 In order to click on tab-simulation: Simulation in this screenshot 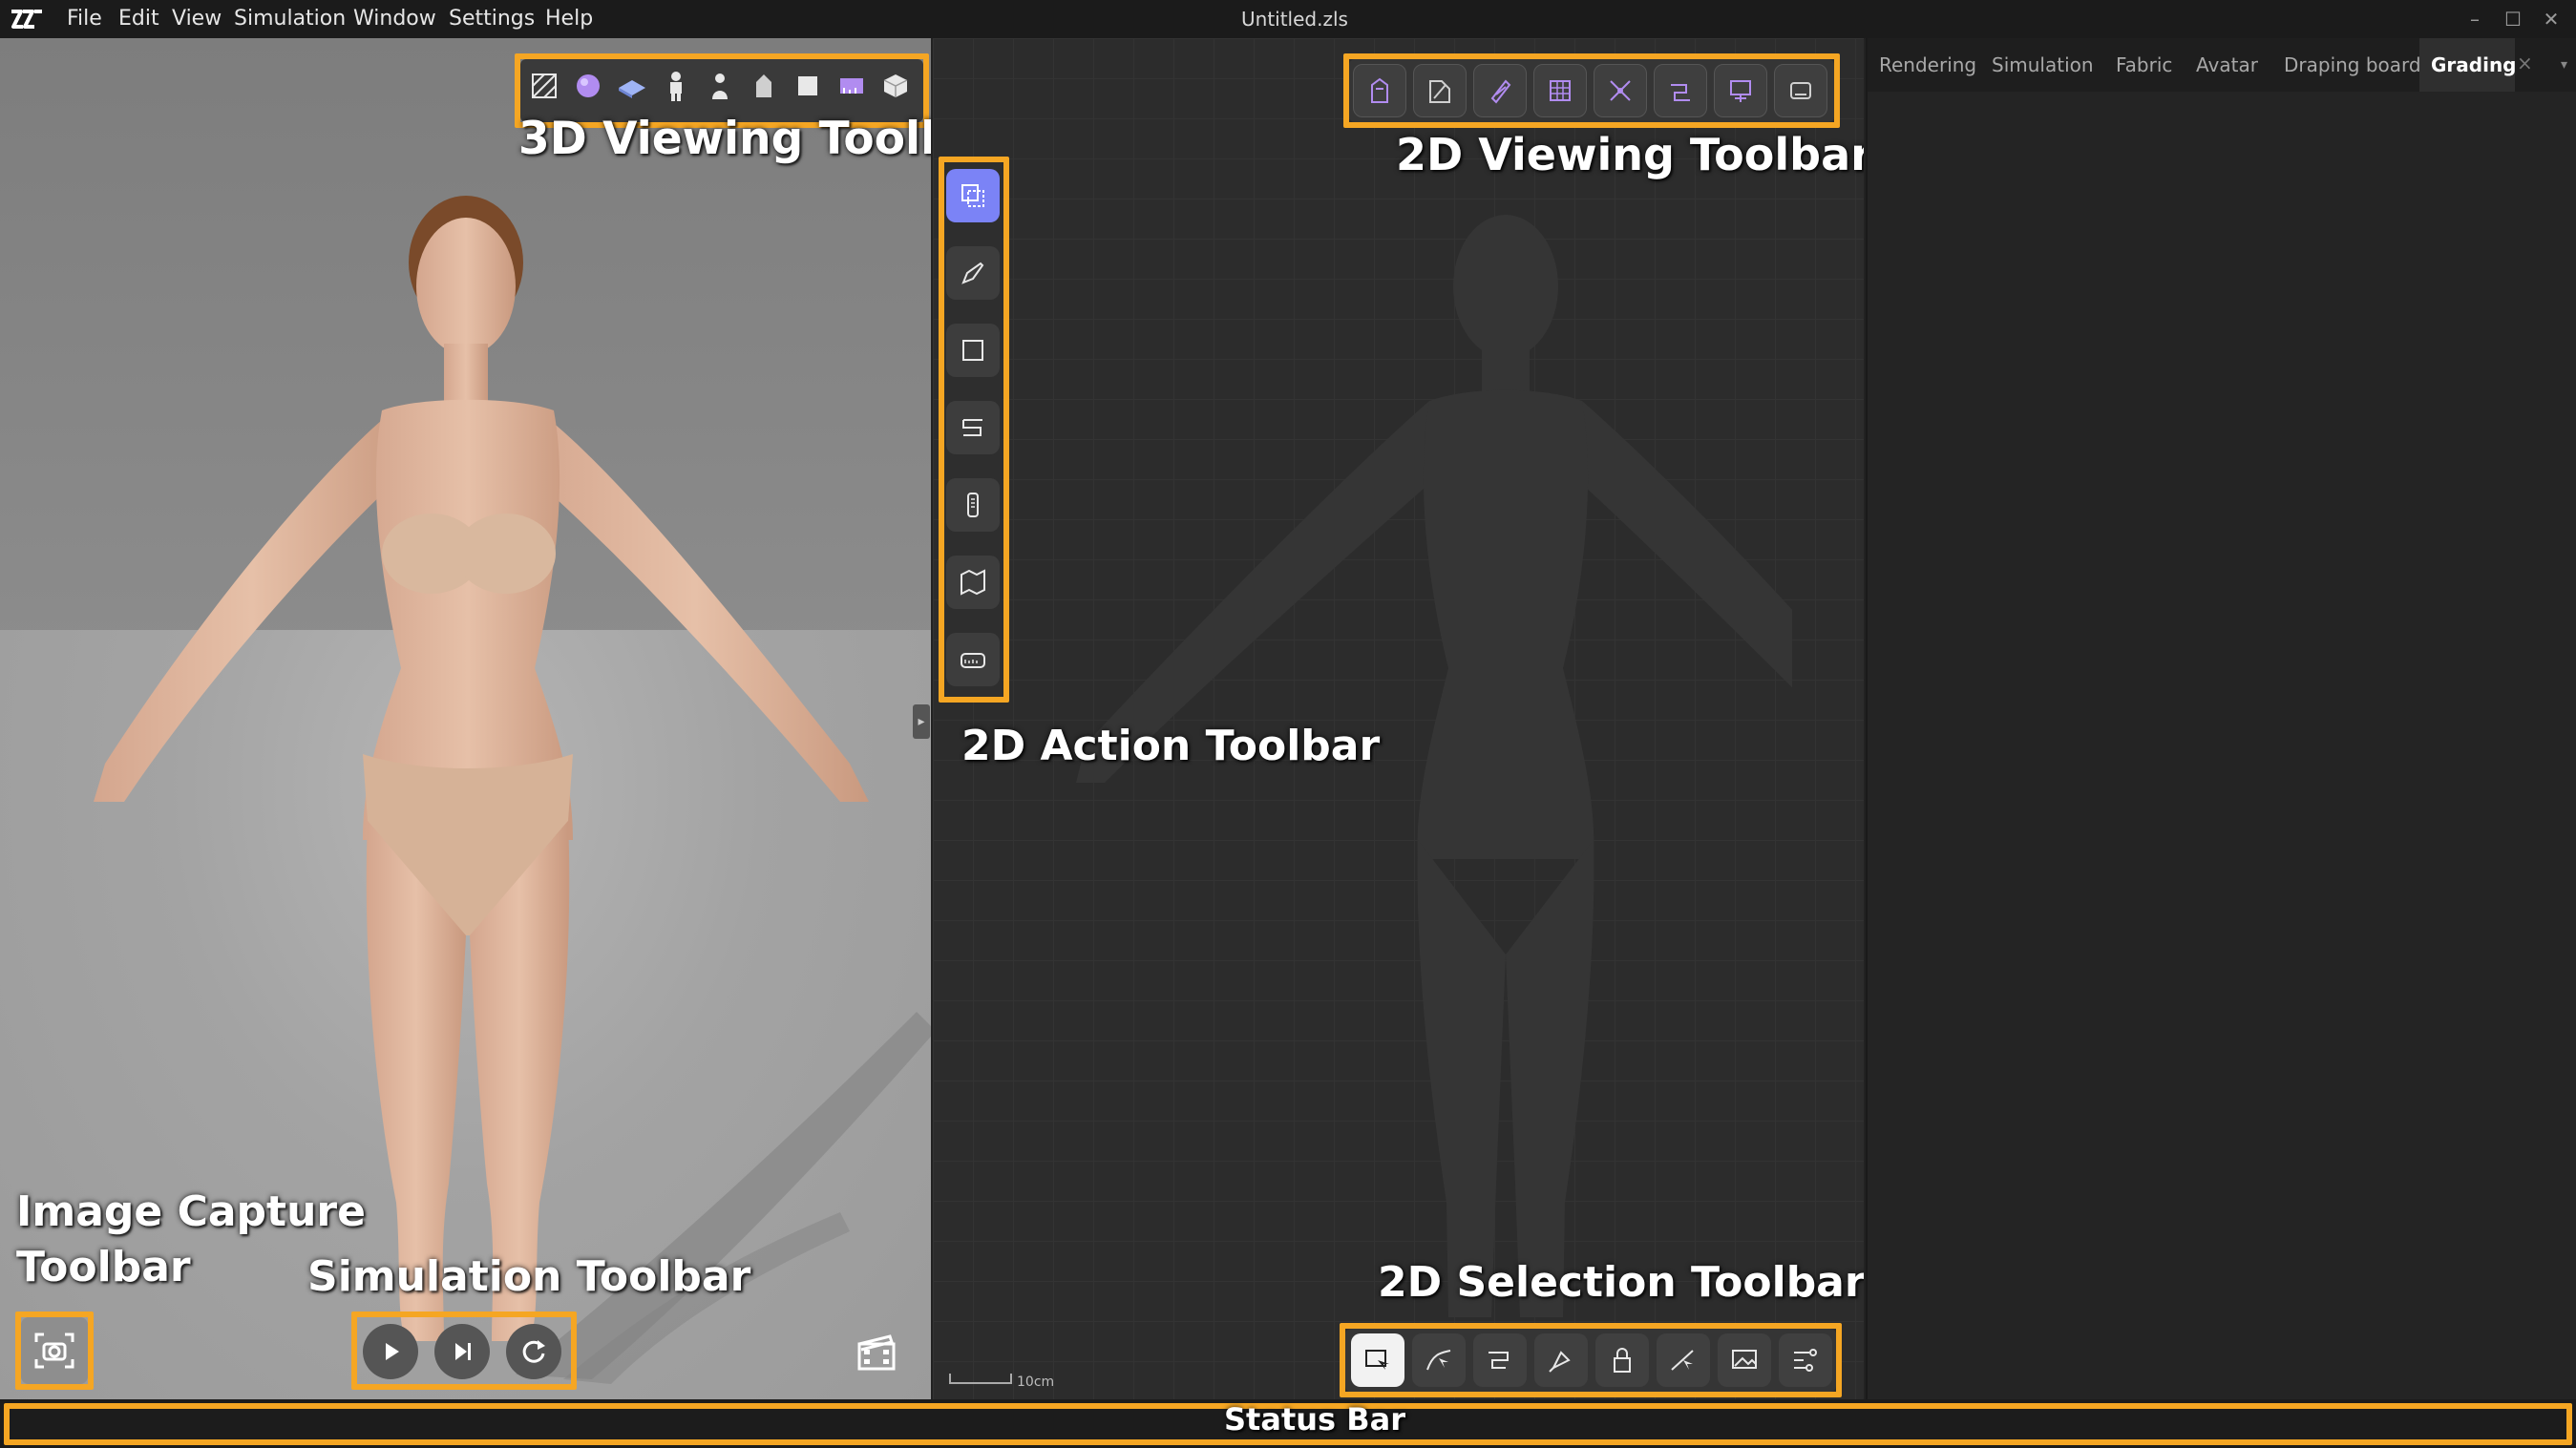, I will do `click(2042, 65)`.